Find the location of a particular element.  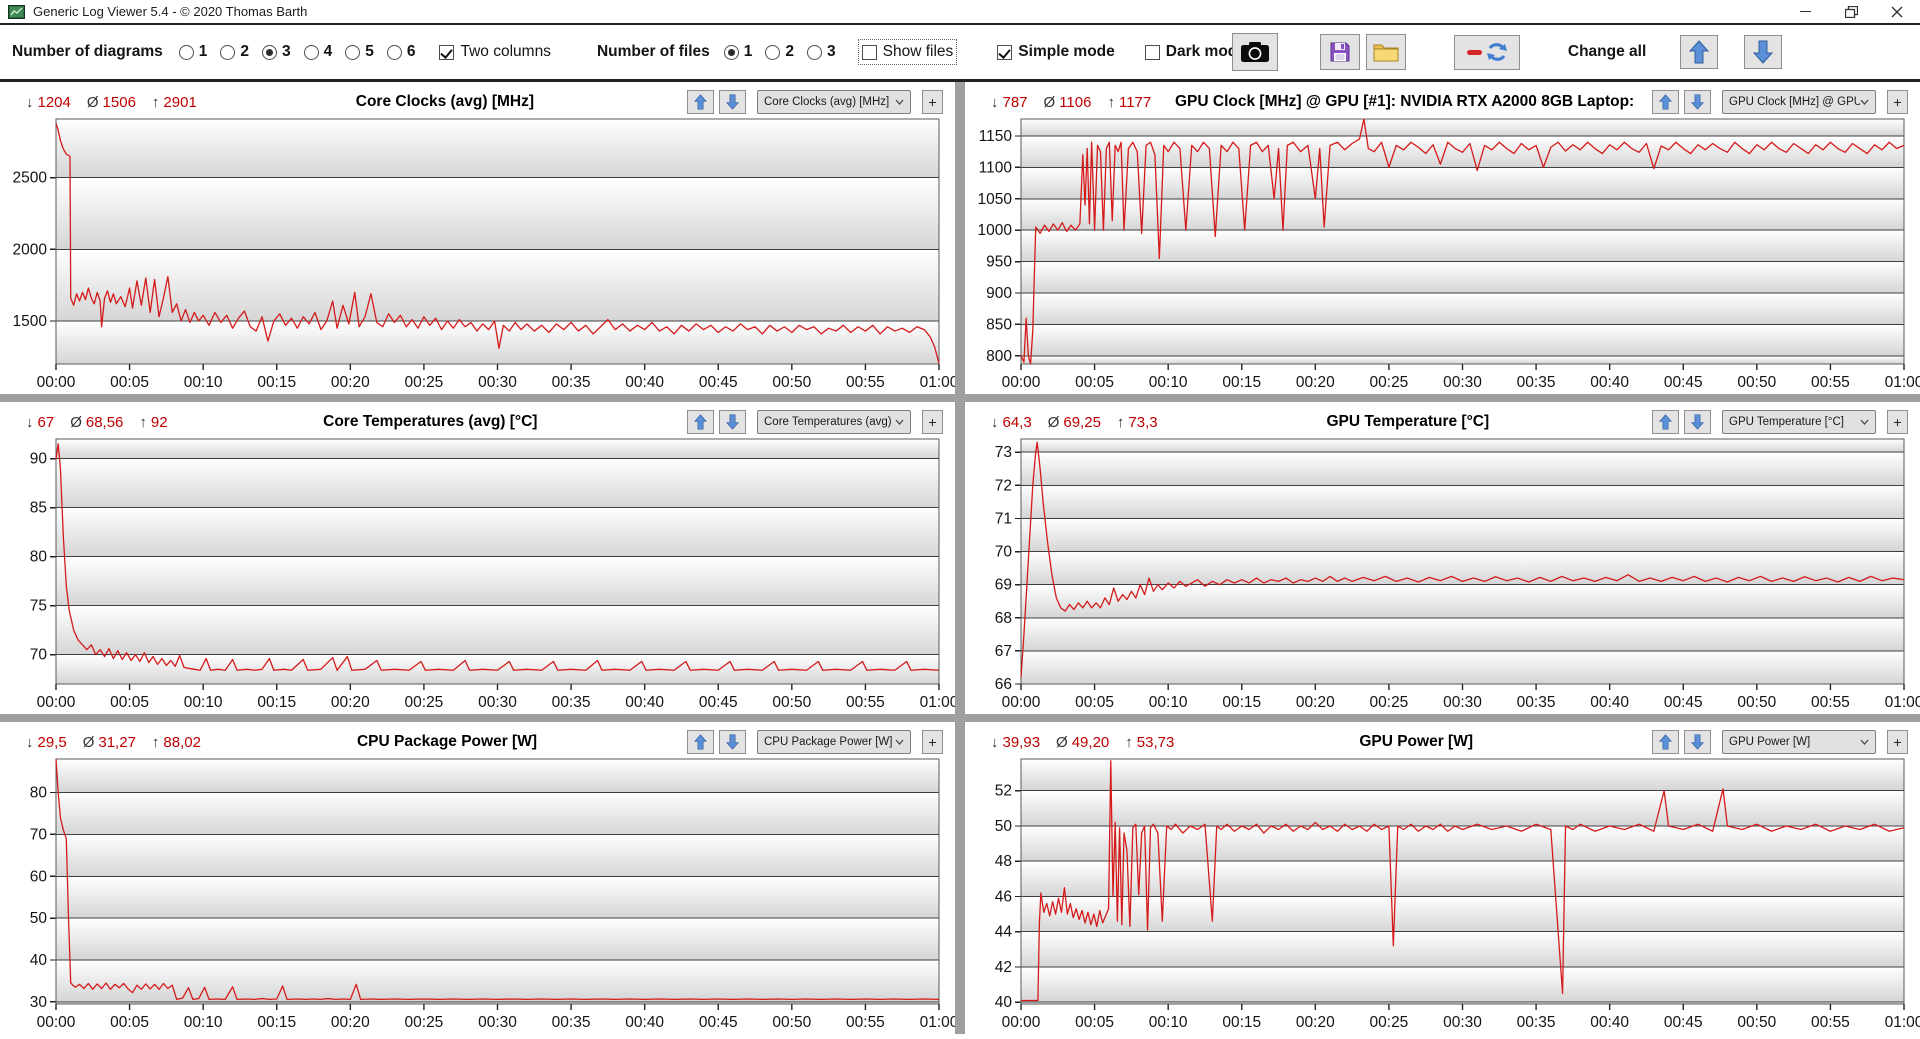

stat-max: 1177 is located at coordinates (1135, 102).